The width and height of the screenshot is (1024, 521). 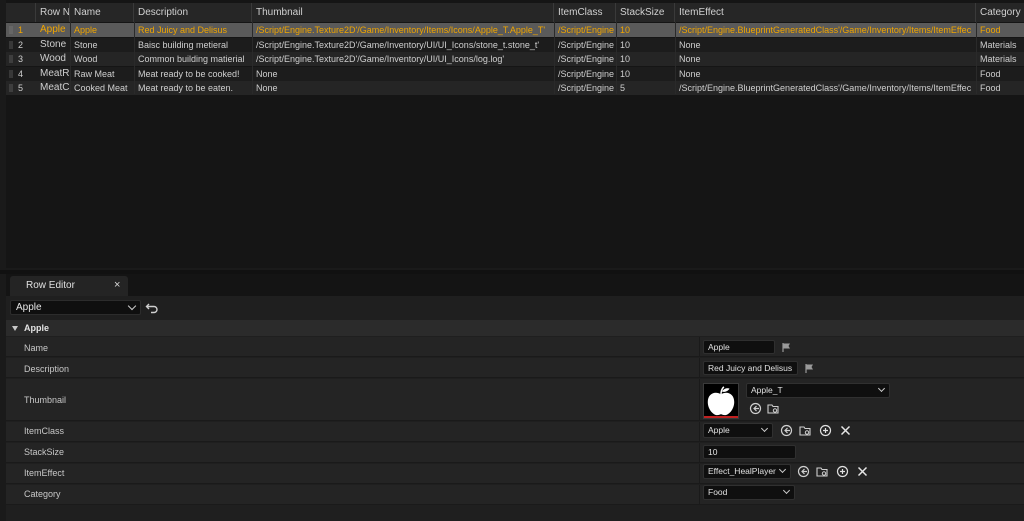 What do you see at coordinates (75, 307) in the screenshot?
I see `row-selector-dropdown: Apple` at bounding box center [75, 307].